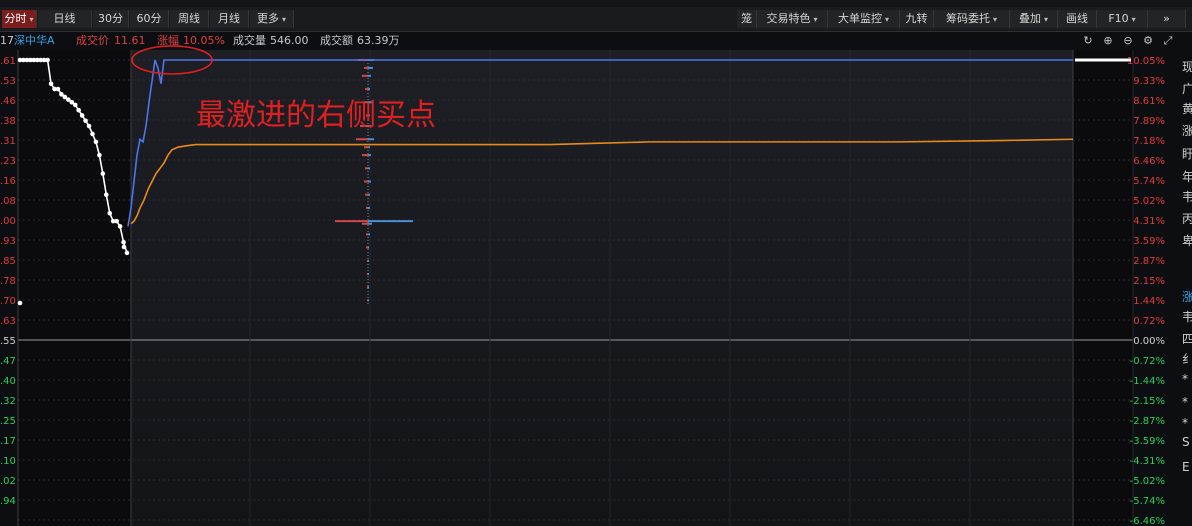 The height and width of the screenshot is (526, 1192). Describe the element at coordinates (1147, 421) in the screenshot. I see `right-tick-label: -2.87%` at that location.